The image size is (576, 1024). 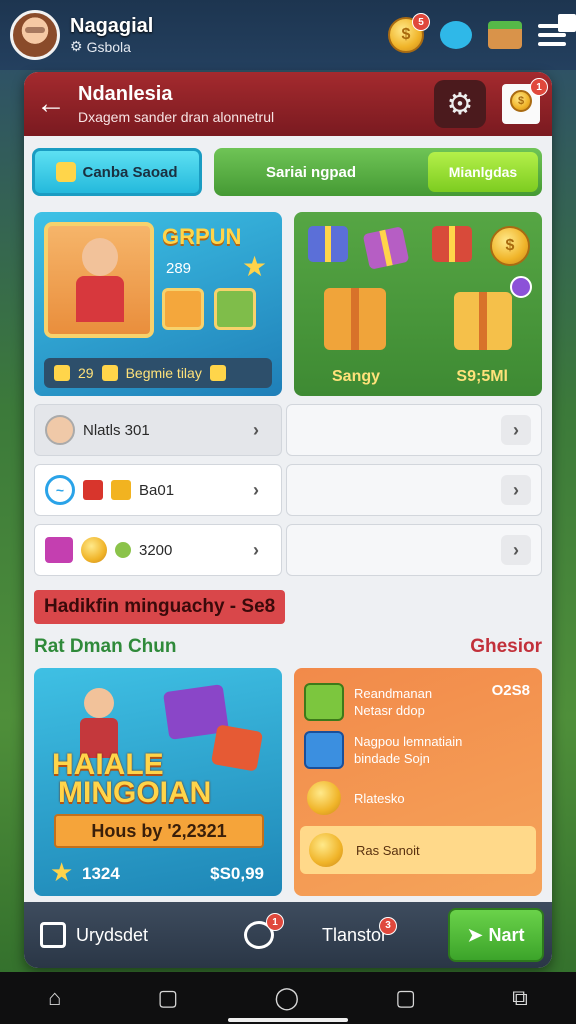 What do you see at coordinates (328, 244) in the screenshot?
I see `gift-blue-icon` at bounding box center [328, 244].